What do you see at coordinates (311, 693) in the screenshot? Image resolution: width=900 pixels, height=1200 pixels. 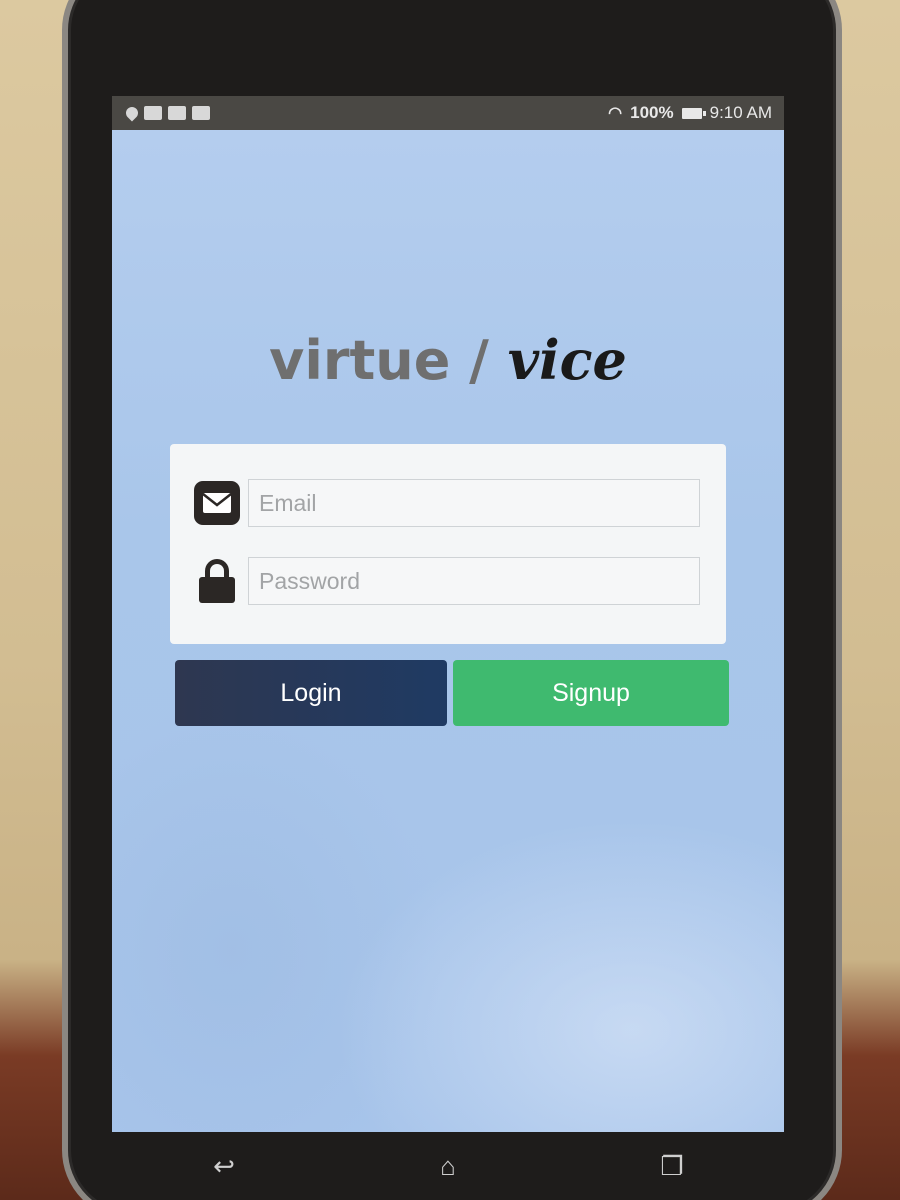 I see `login-button: Login` at bounding box center [311, 693].